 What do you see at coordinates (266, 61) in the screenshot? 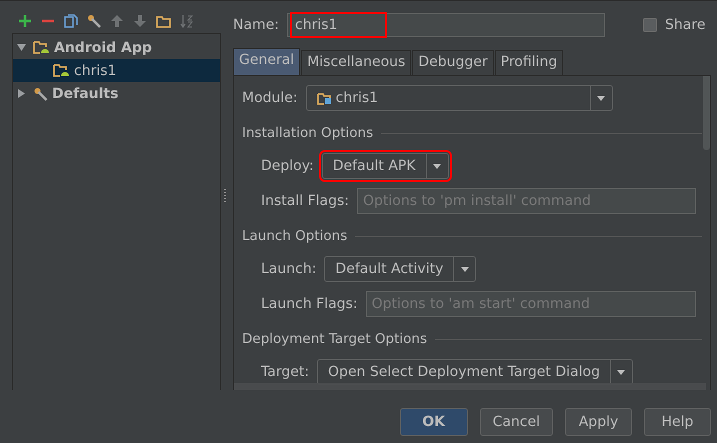
I see `tab: General` at bounding box center [266, 61].